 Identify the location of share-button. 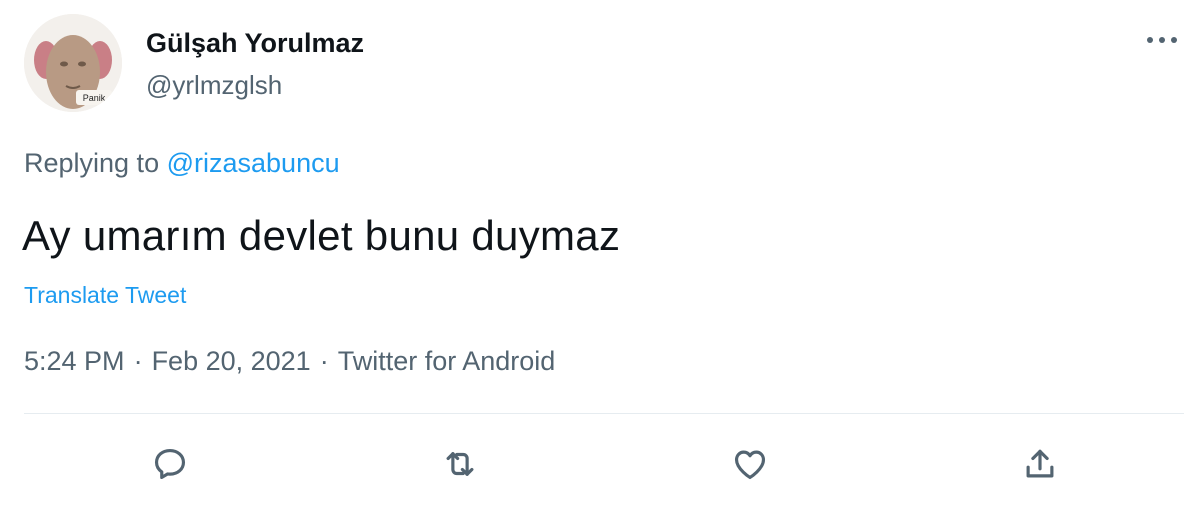
(1040, 464).